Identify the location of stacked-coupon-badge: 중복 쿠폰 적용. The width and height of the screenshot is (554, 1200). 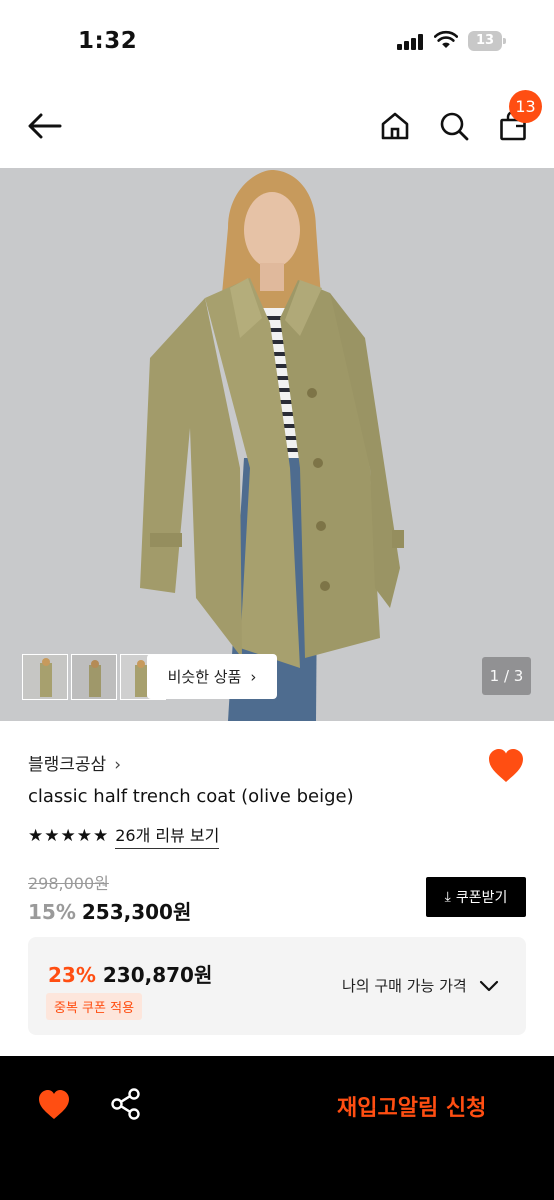
(94, 1006).